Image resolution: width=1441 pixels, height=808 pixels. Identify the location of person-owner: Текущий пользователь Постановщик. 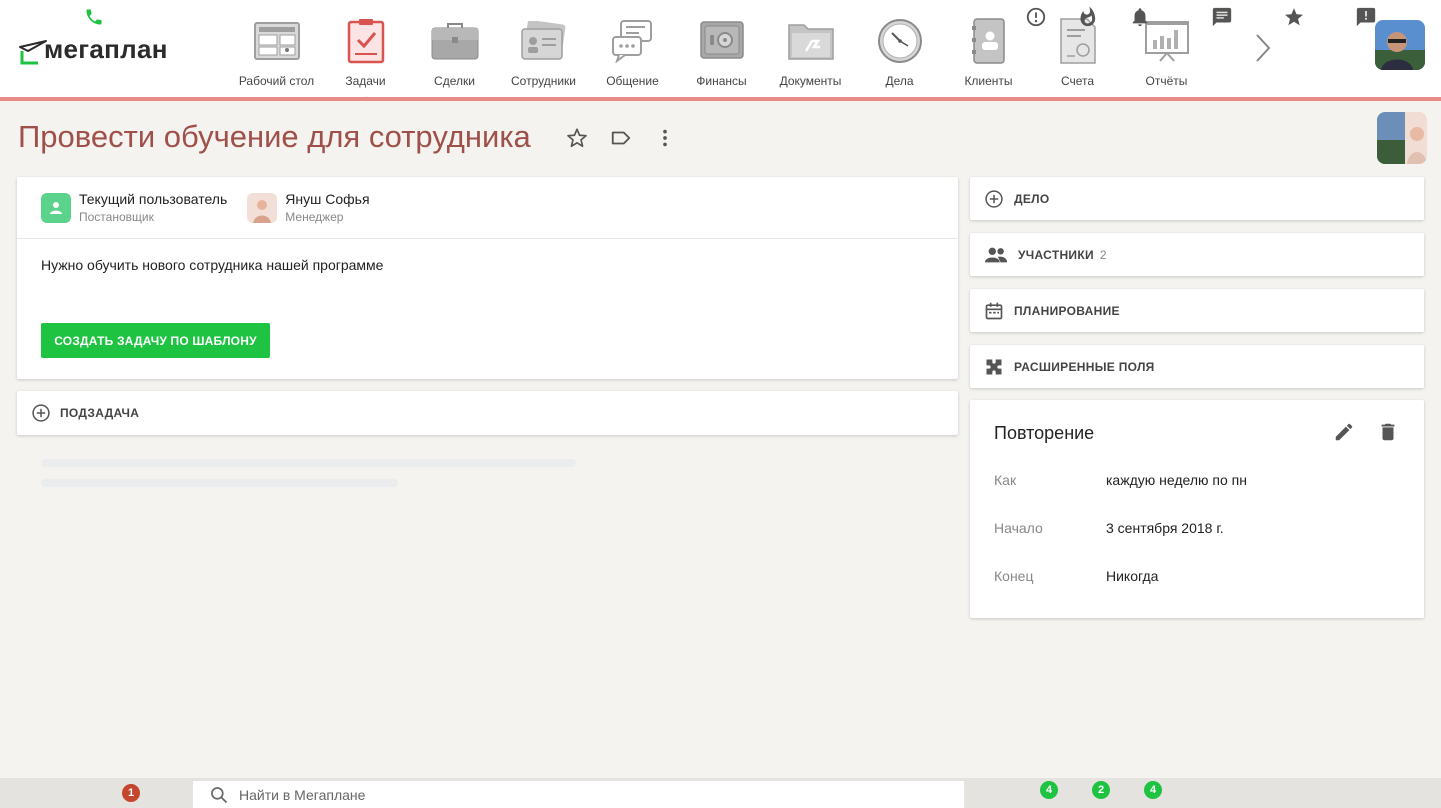
(134, 207).